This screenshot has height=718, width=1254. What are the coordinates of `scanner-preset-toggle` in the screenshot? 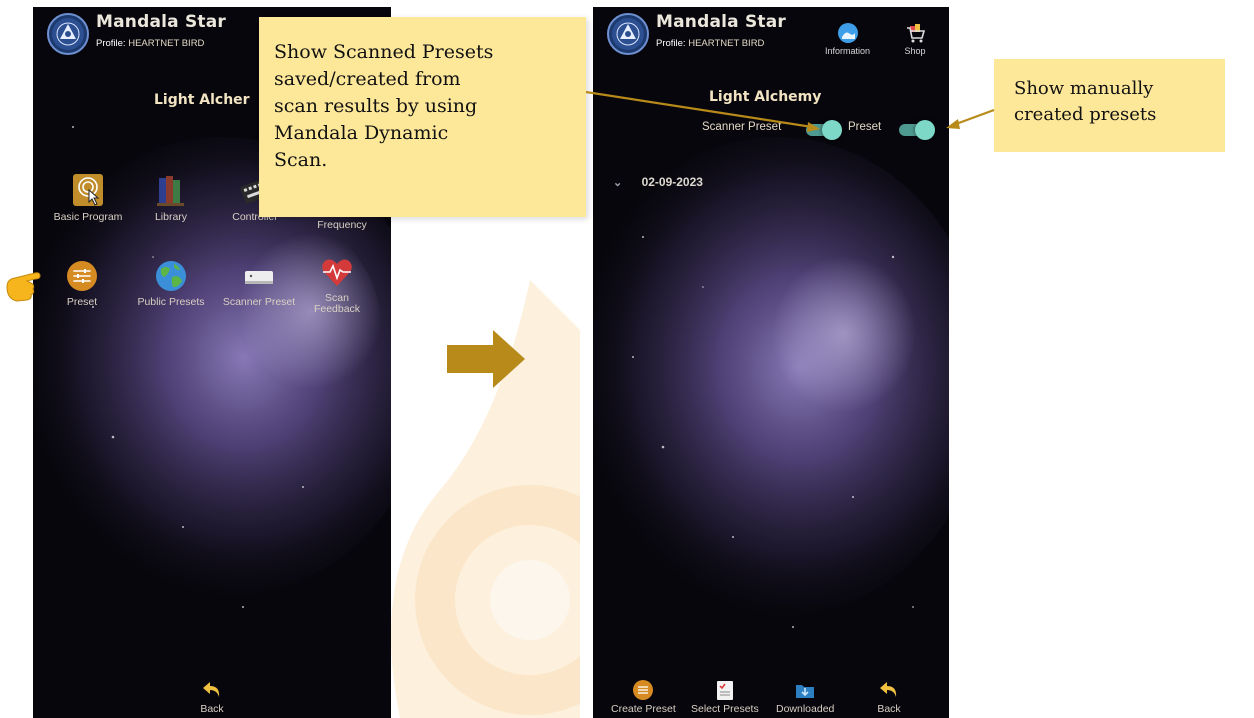 It's located at (824, 130).